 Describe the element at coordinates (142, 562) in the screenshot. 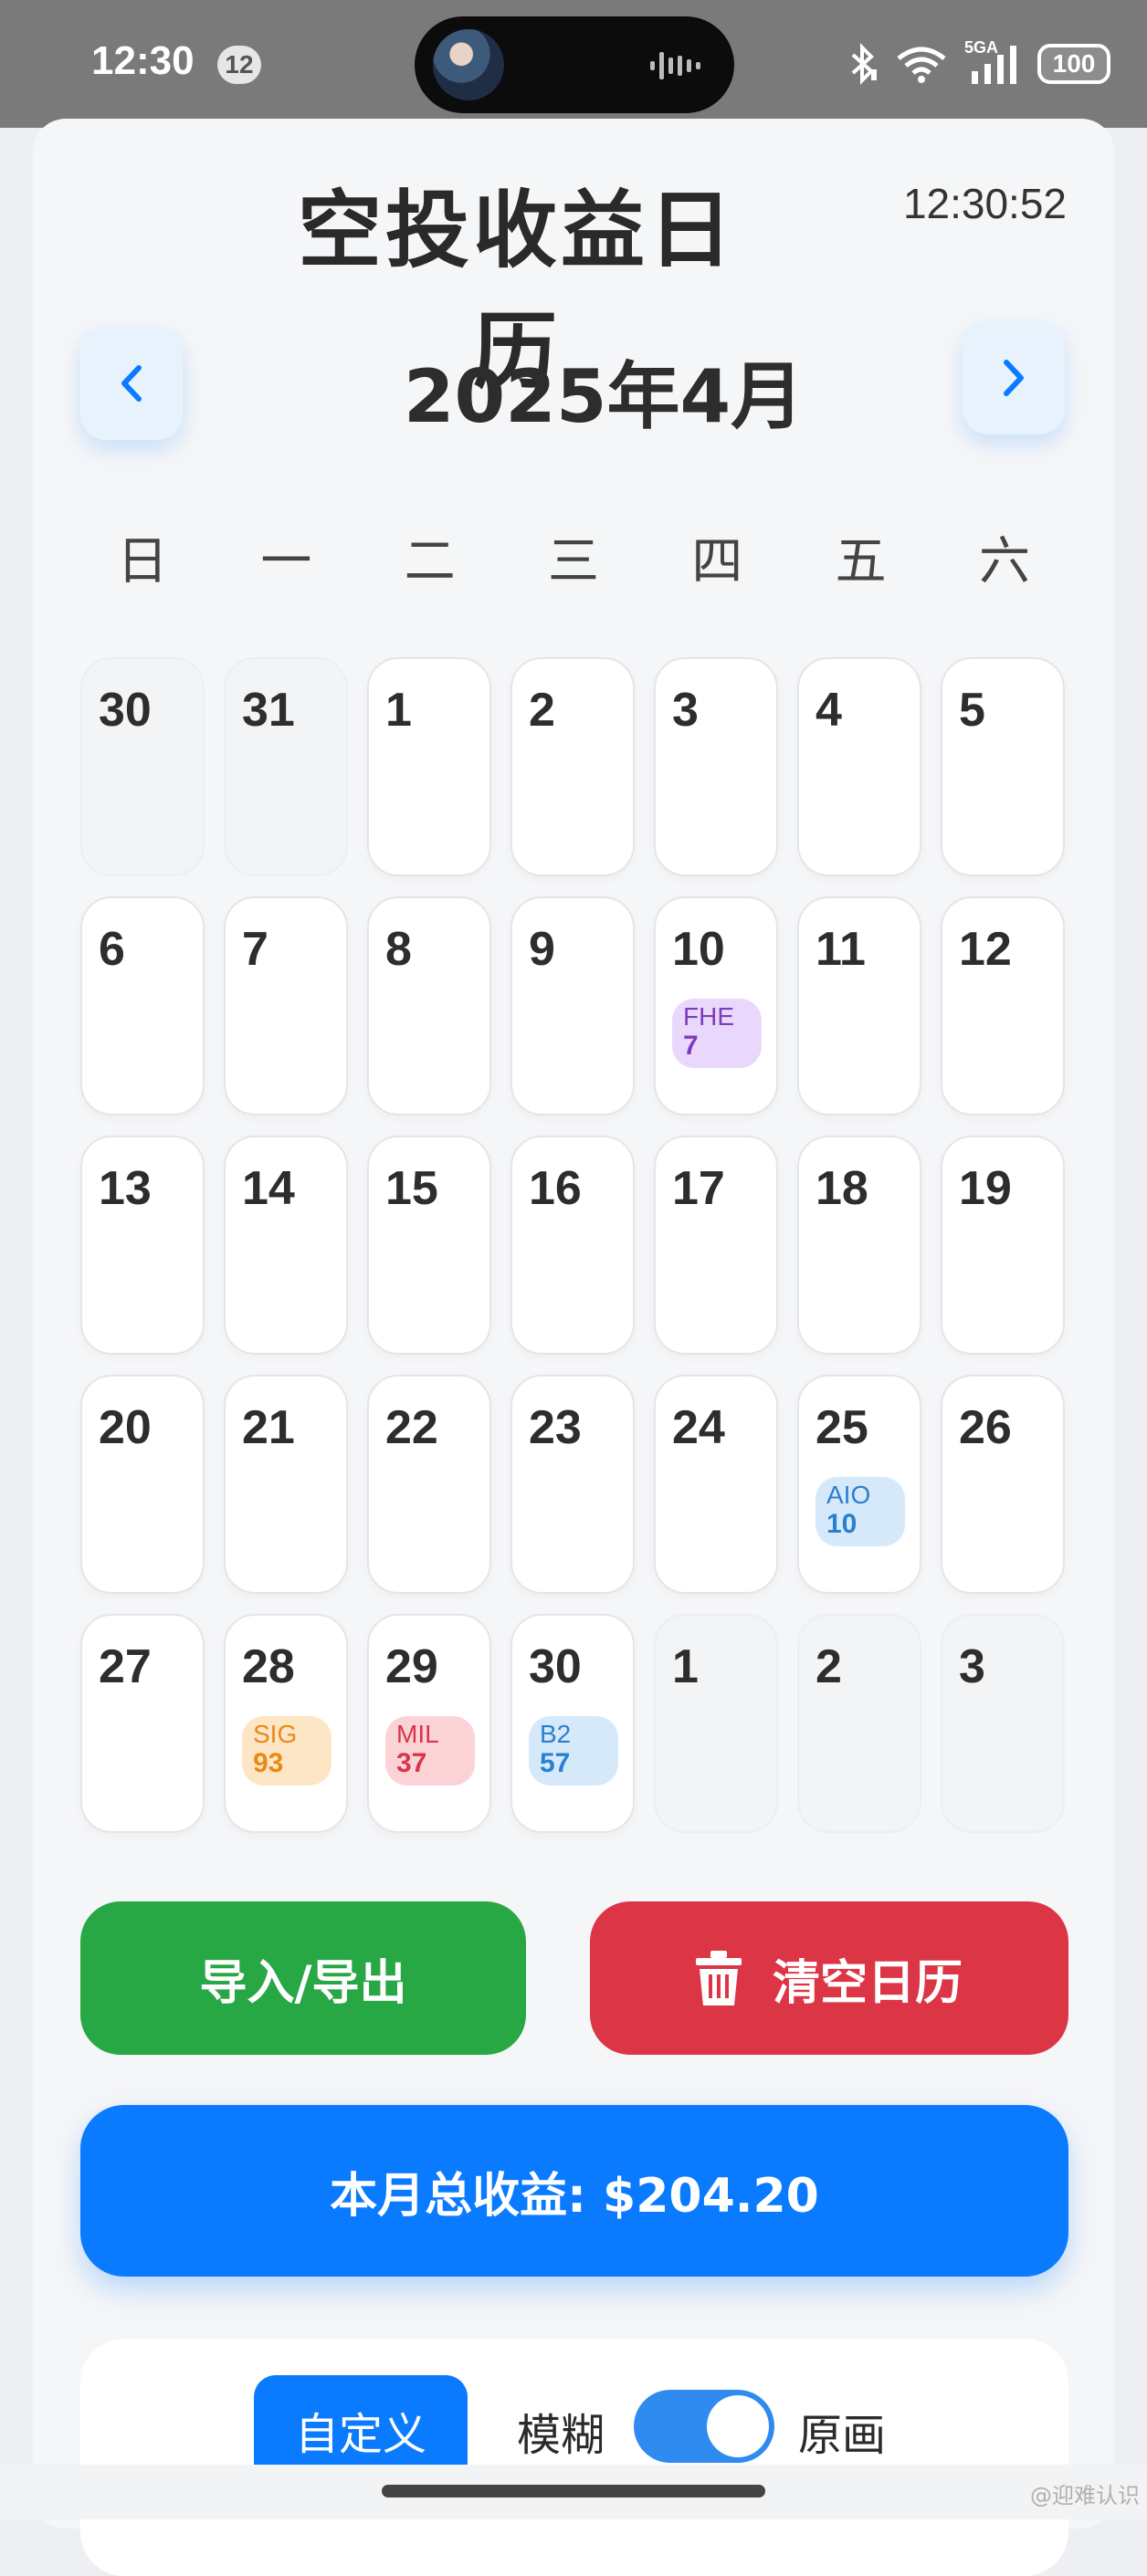

I see `weekday-label: 日` at that location.